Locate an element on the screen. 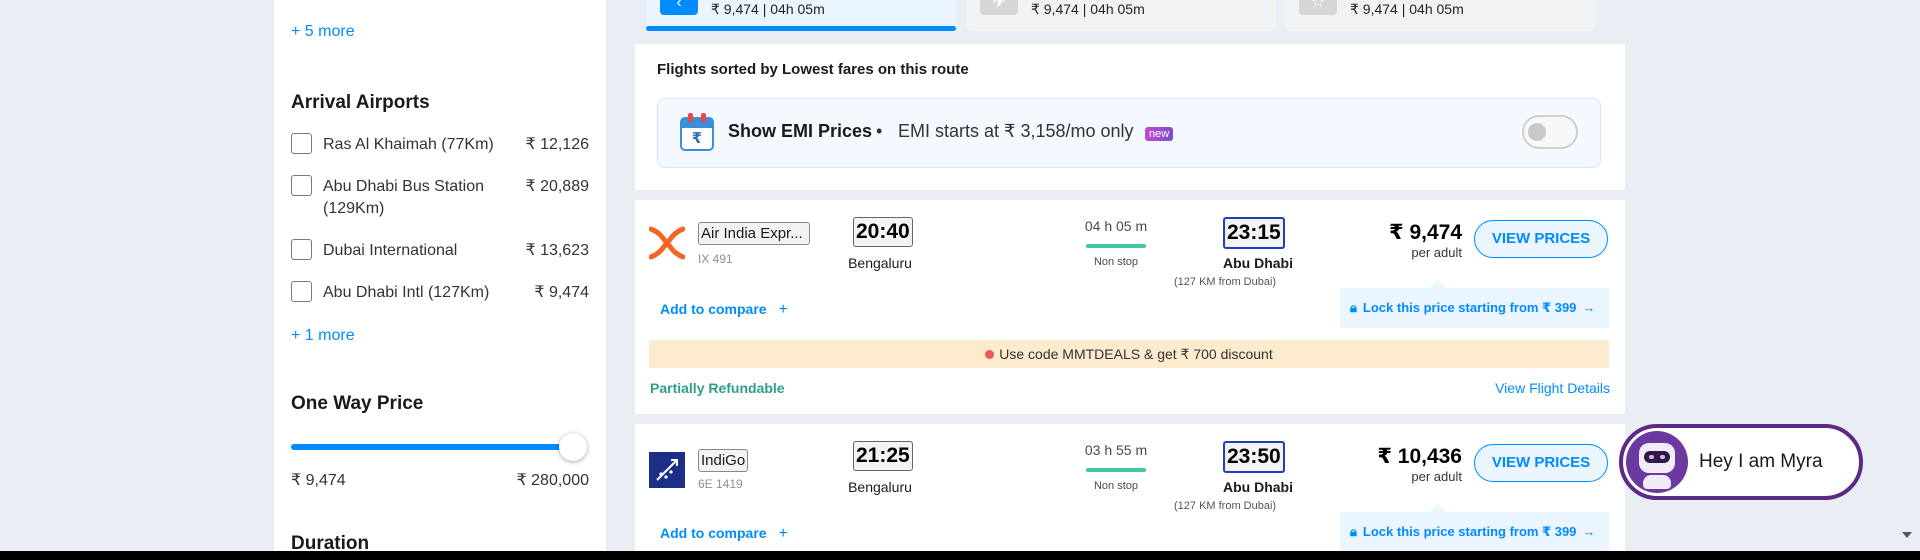  departure-time: 20:40 is located at coordinates (883, 232).